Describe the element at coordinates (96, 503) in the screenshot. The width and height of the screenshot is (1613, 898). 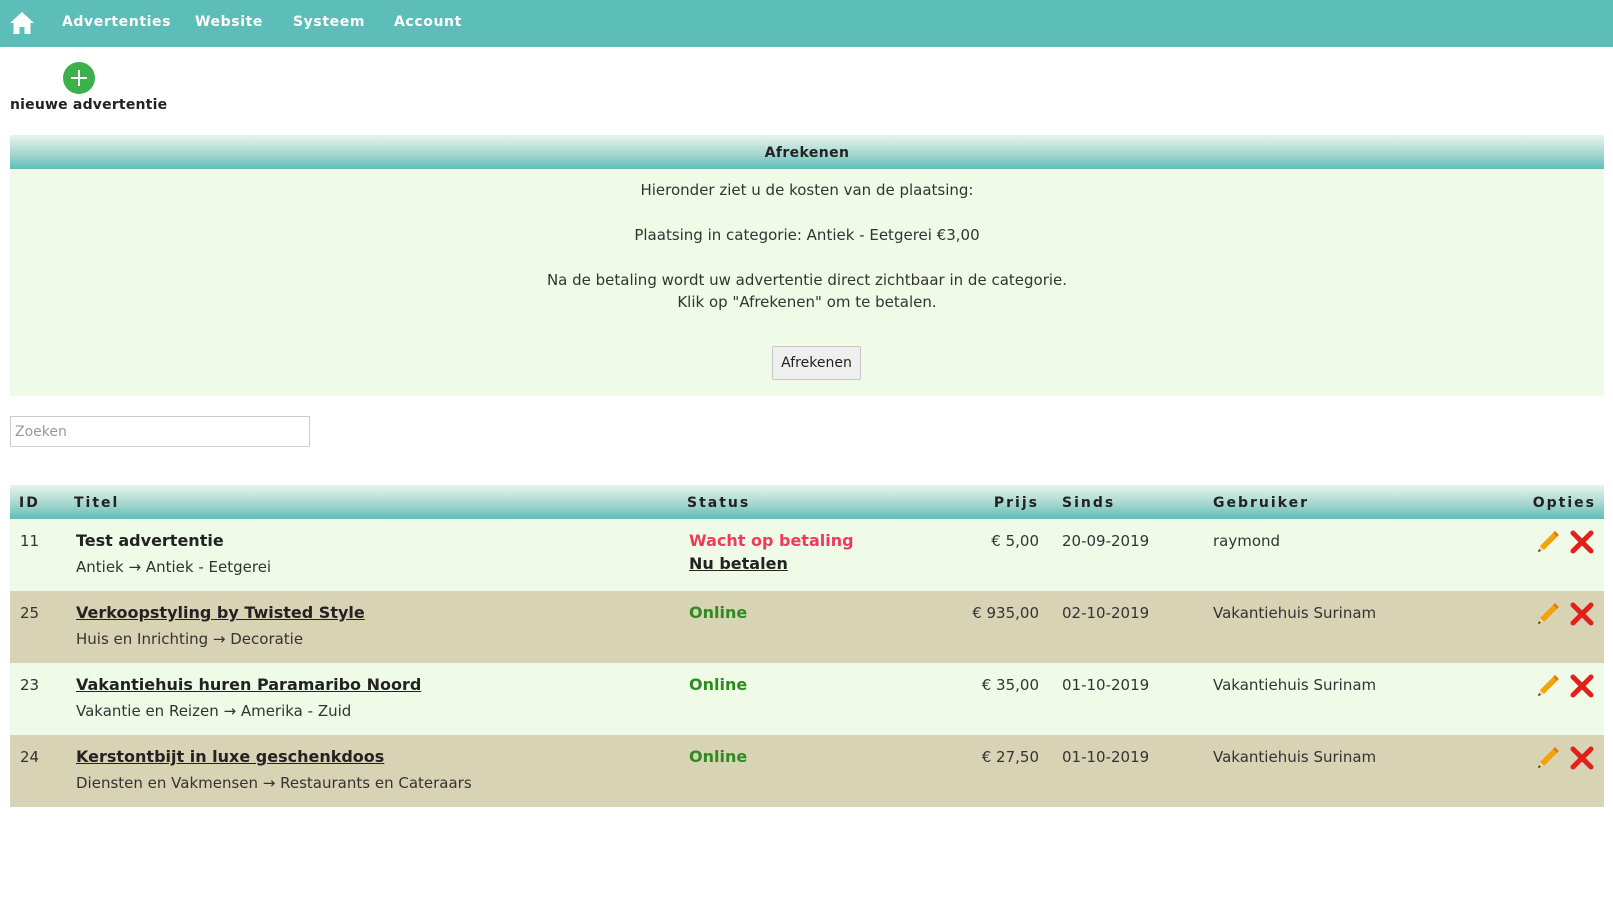
I see `column-header-title: Titel` at that location.